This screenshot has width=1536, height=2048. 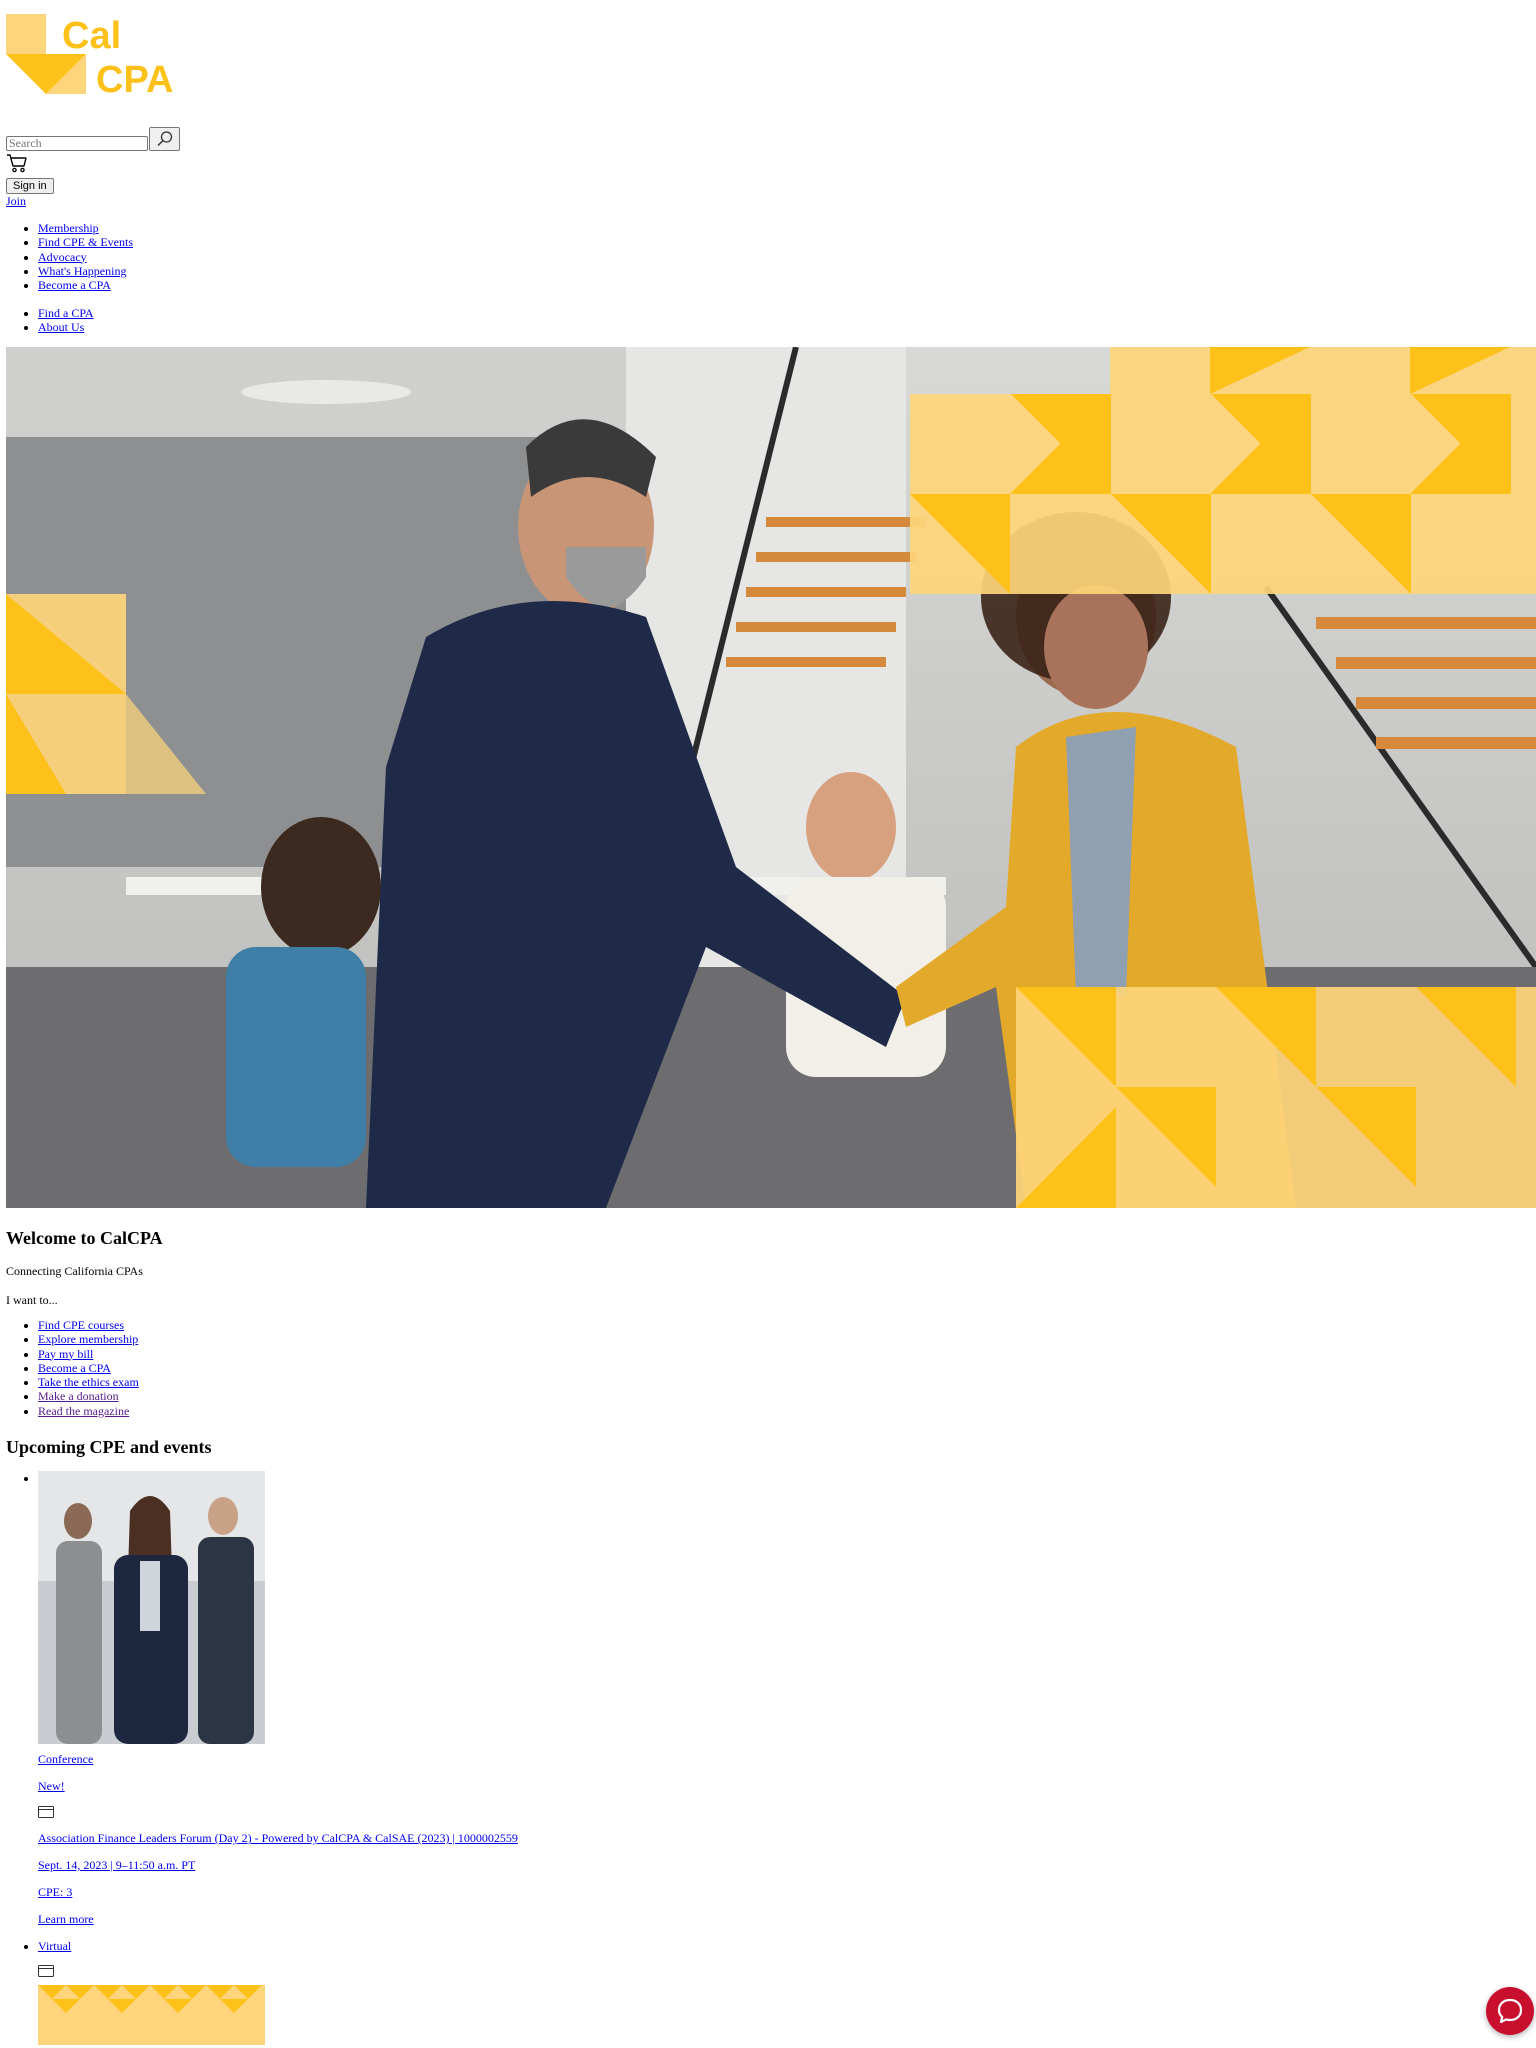 I want to click on list-item: Pay my bill, so click(x=88, y=1354).